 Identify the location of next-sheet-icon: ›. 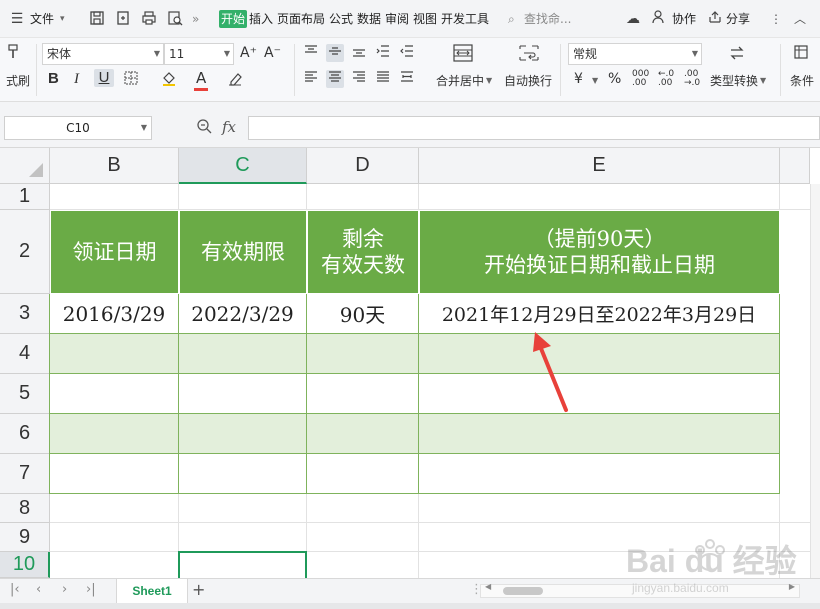
(64, 589).